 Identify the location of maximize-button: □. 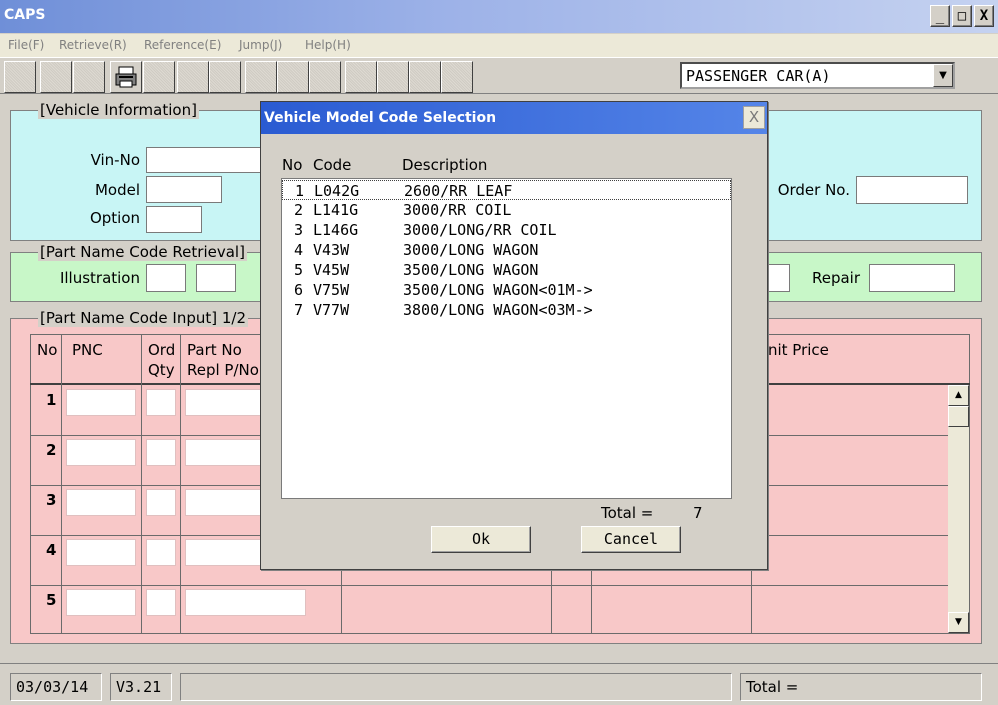
(962, 16).